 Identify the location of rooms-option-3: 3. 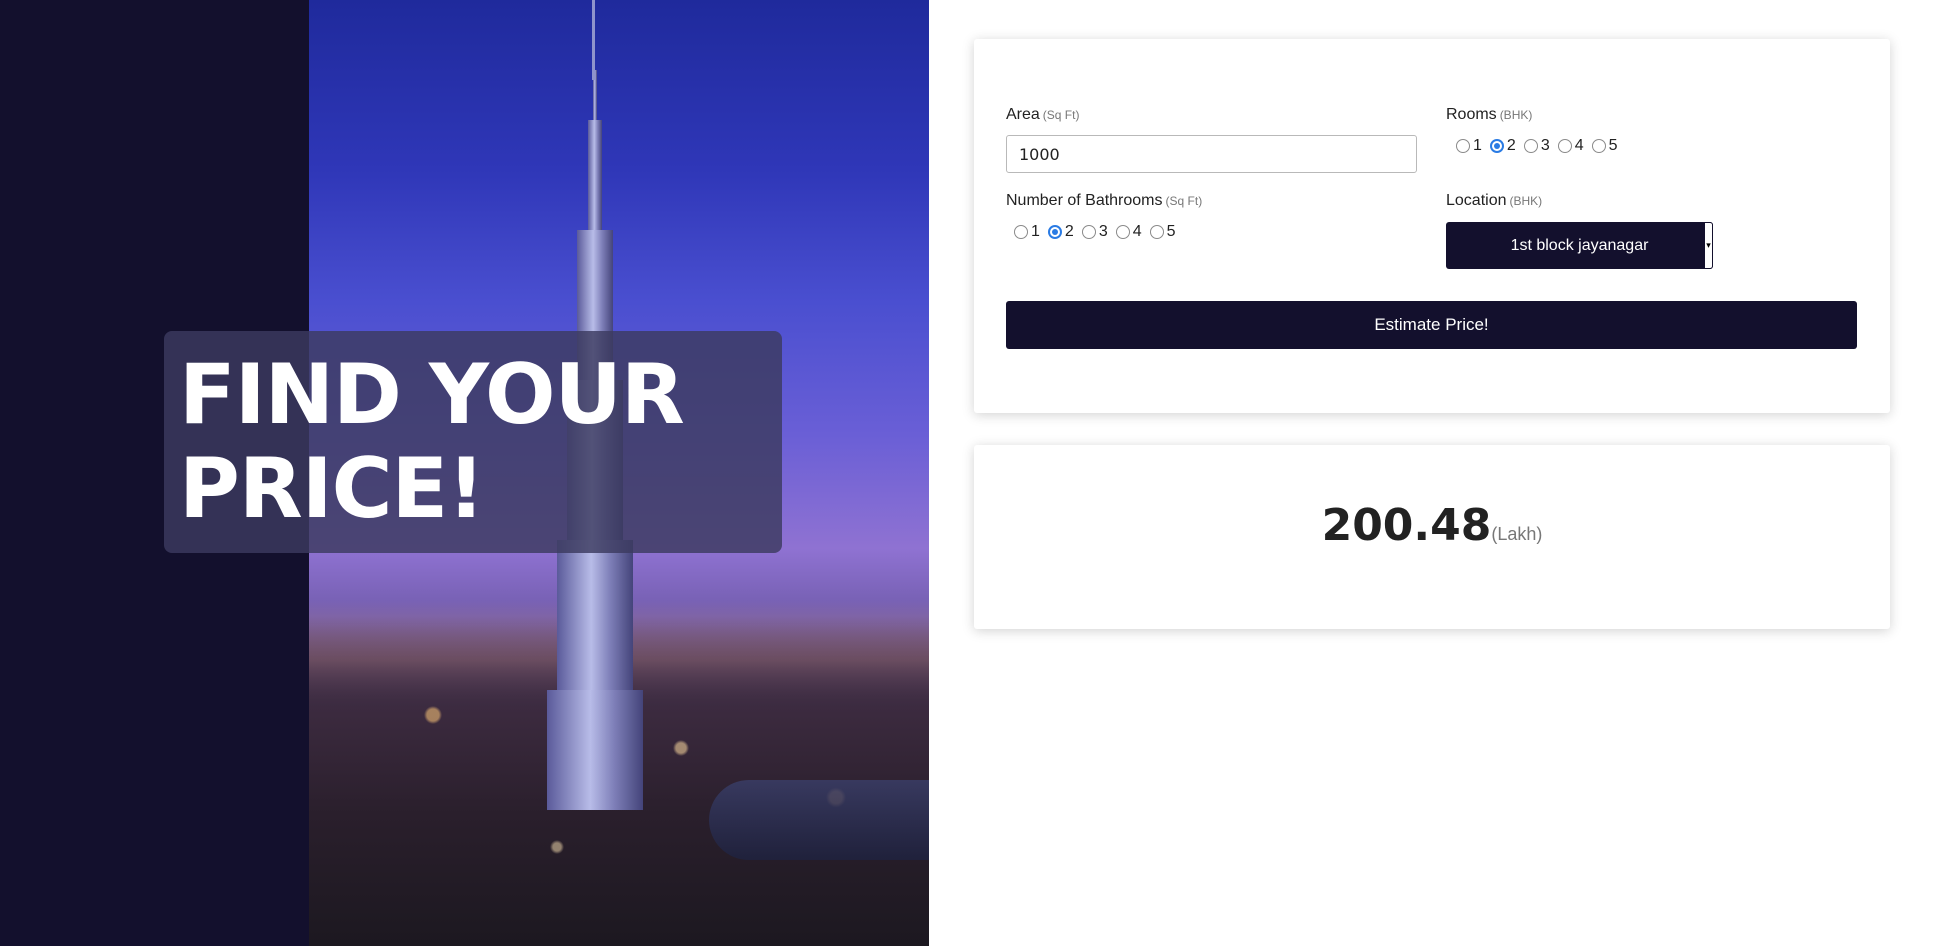
(1536, 146).